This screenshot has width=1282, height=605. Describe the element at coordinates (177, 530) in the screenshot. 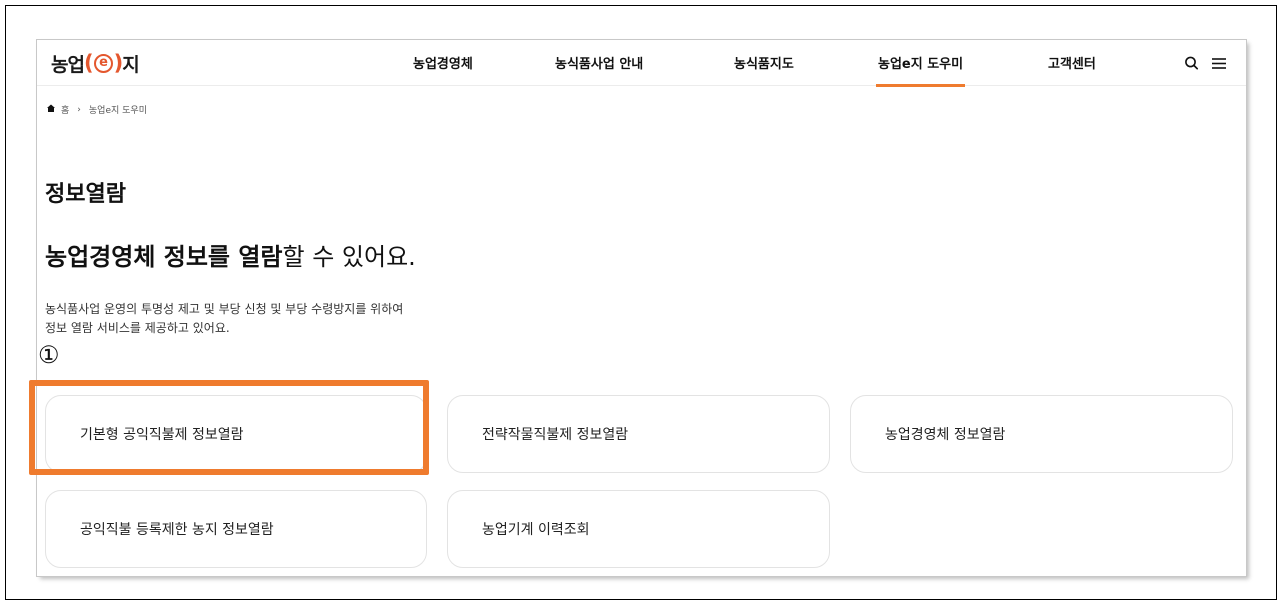

I see `card-label: 공익직불 등록제한 농지 정보열람` at that location.